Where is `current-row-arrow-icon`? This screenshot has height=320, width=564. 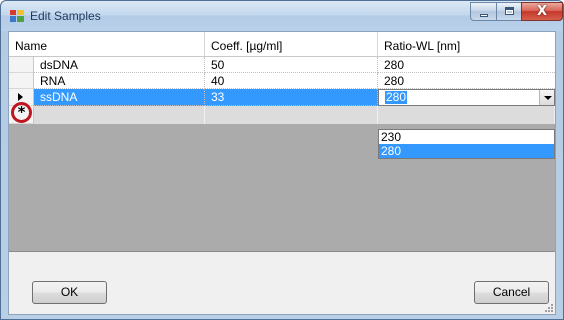 current-row-arrow-icon is located at coordinates (20, 97).